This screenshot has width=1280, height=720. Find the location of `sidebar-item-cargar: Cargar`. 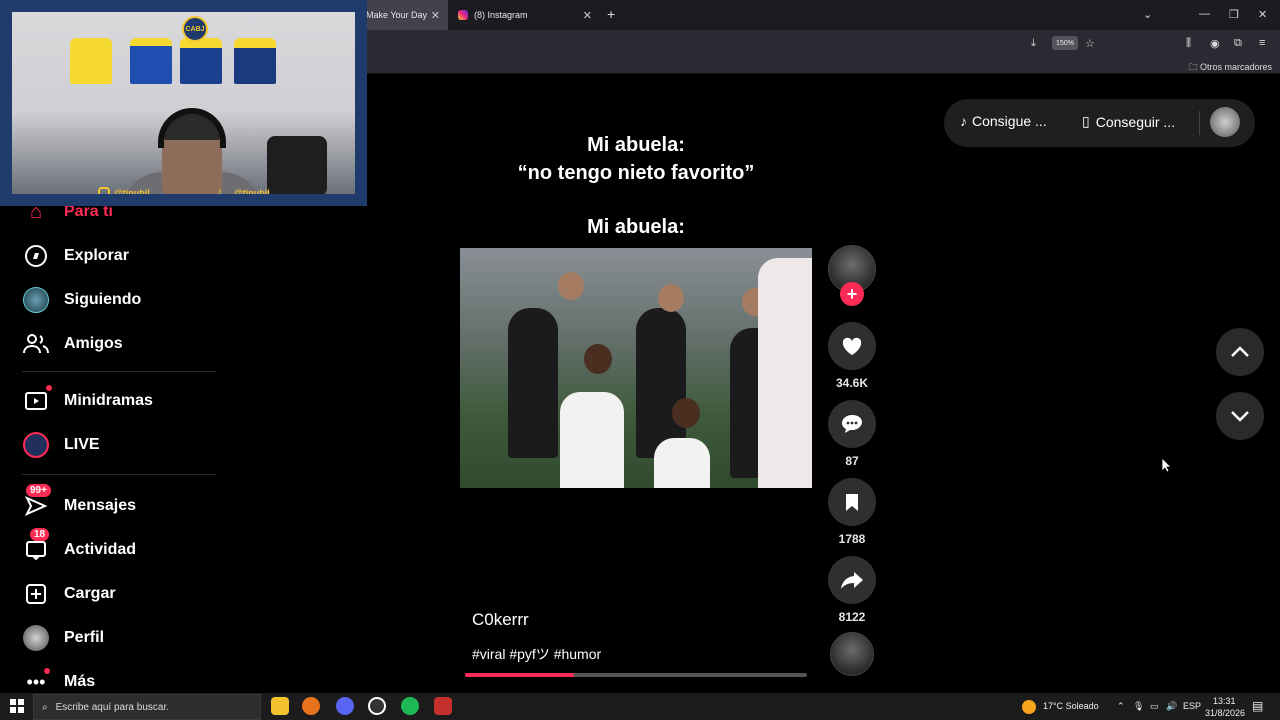

sidebar-item-cargar: Cargar is located at coordinates (69, 594).